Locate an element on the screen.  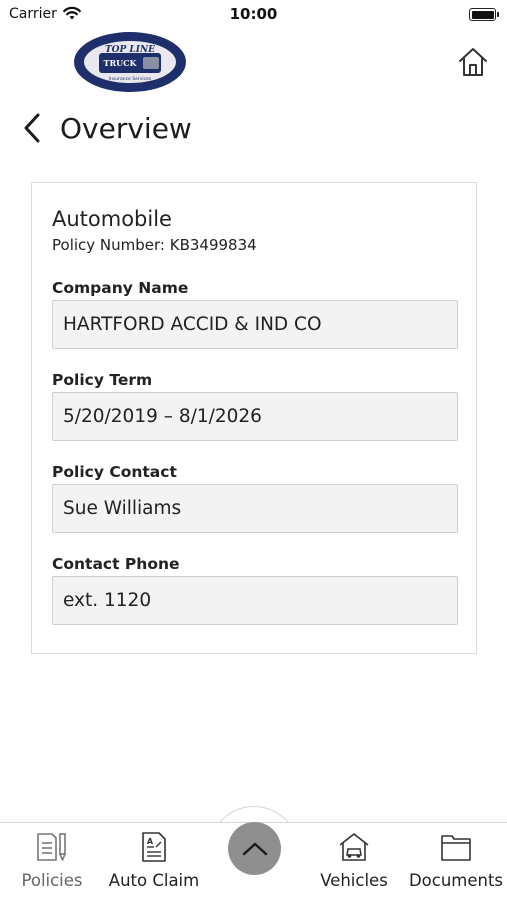
policy-contact-field: Sue Williams is located at coordinates (255, 508).